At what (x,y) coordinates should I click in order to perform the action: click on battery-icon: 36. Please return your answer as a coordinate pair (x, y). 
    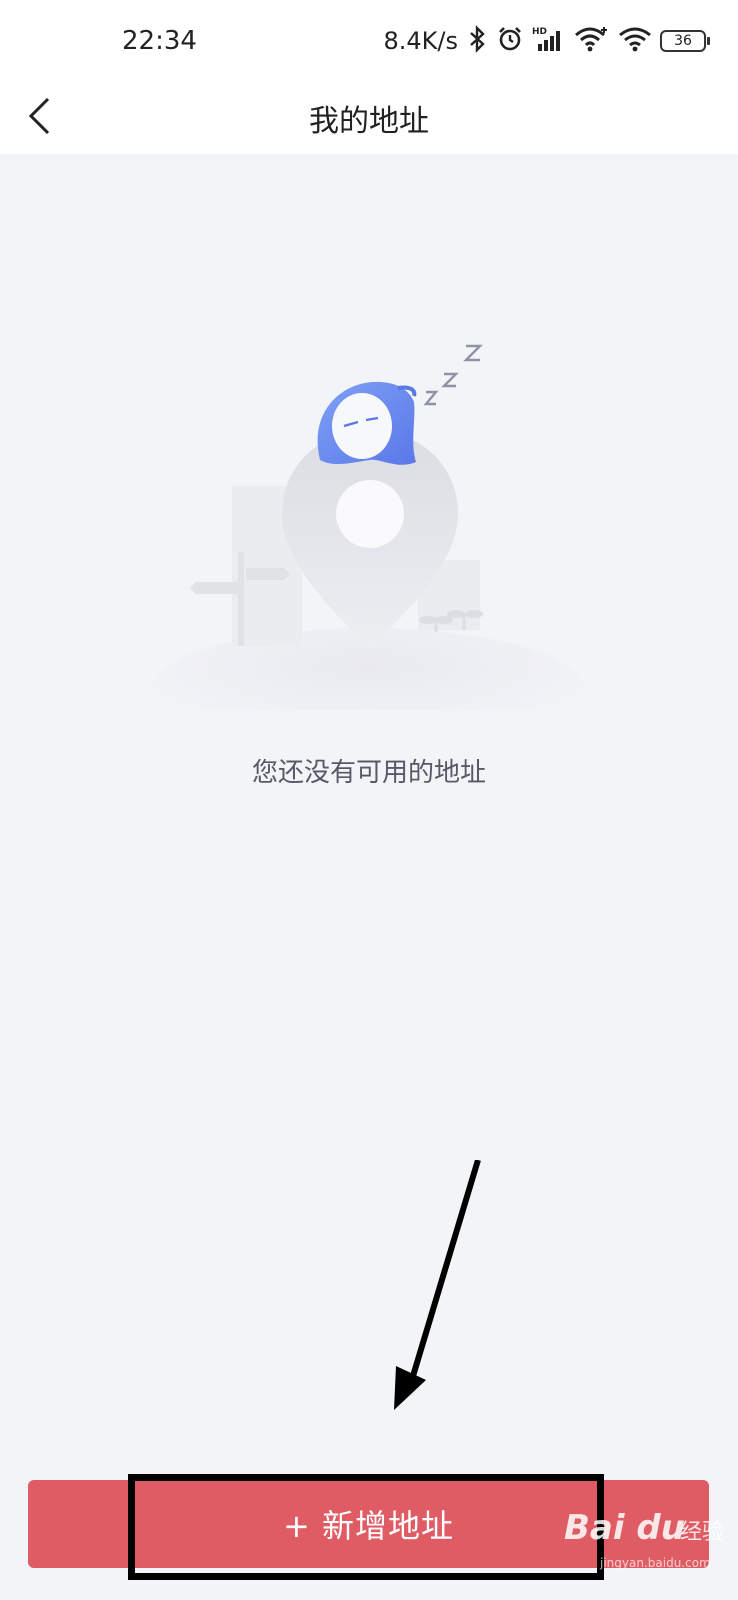
    Looking at the image, I should click on (685, 41).